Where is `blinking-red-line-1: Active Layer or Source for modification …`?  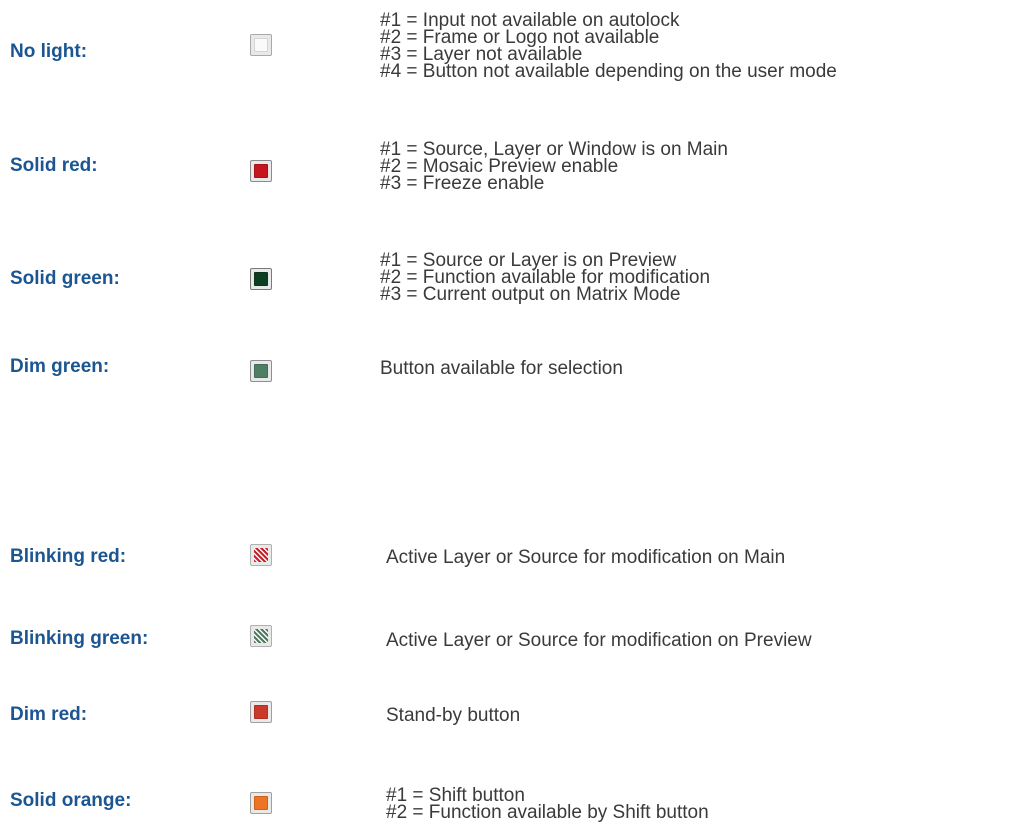 blinking-red-line-1: Active Layer or Source for modification … is located at coordinates (586, 557).